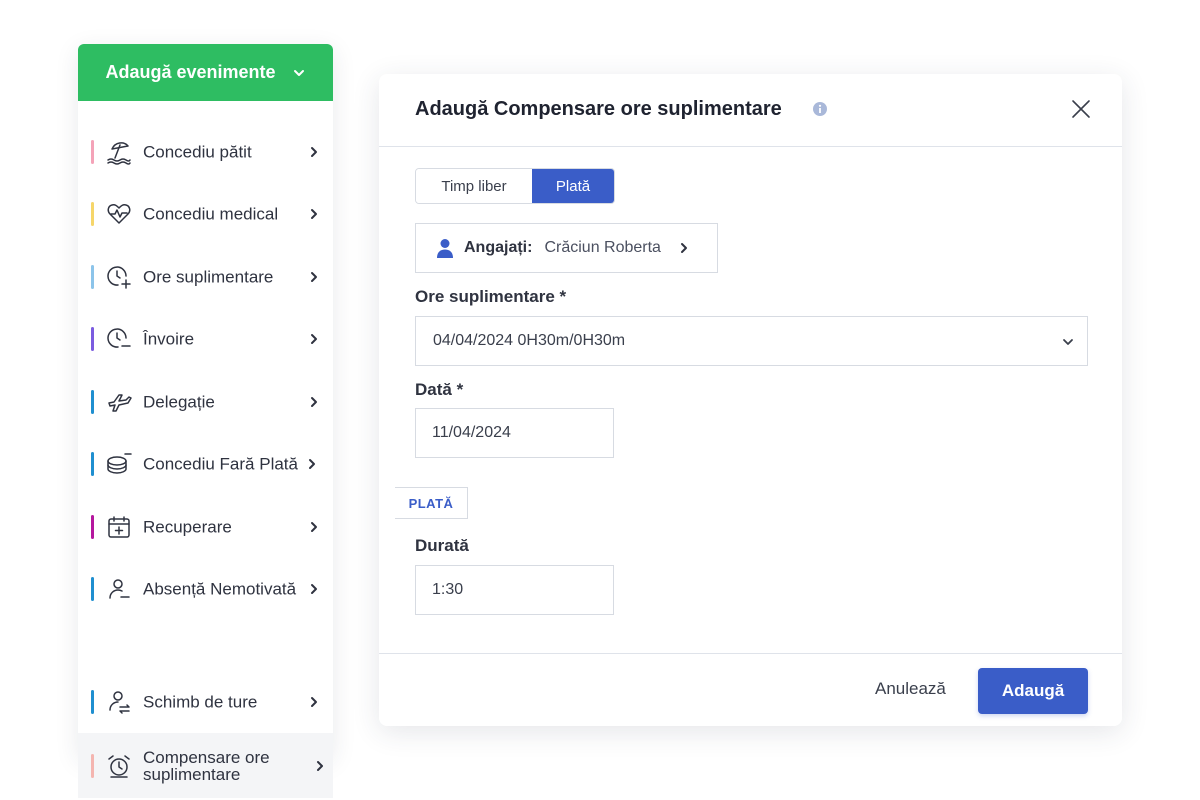  Describe the element at coordinates (190, 72) in the screenshot. I see `add-events-label: Adaugă evenimente` at that location.